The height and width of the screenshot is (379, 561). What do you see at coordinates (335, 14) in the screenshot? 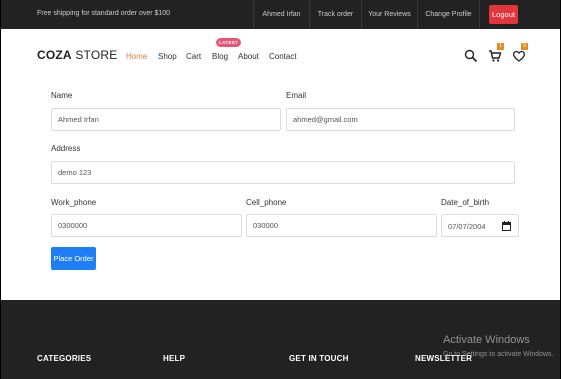
I see `topbar-track-order-link: Track order` at bounding box center [335, 14].